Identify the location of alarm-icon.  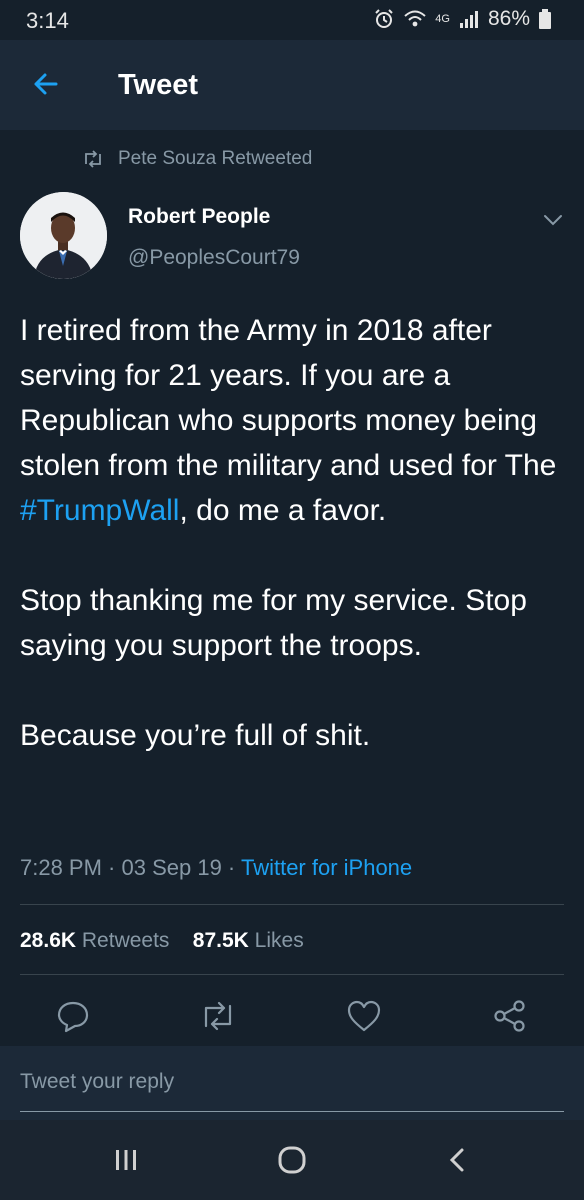
(384, 18).